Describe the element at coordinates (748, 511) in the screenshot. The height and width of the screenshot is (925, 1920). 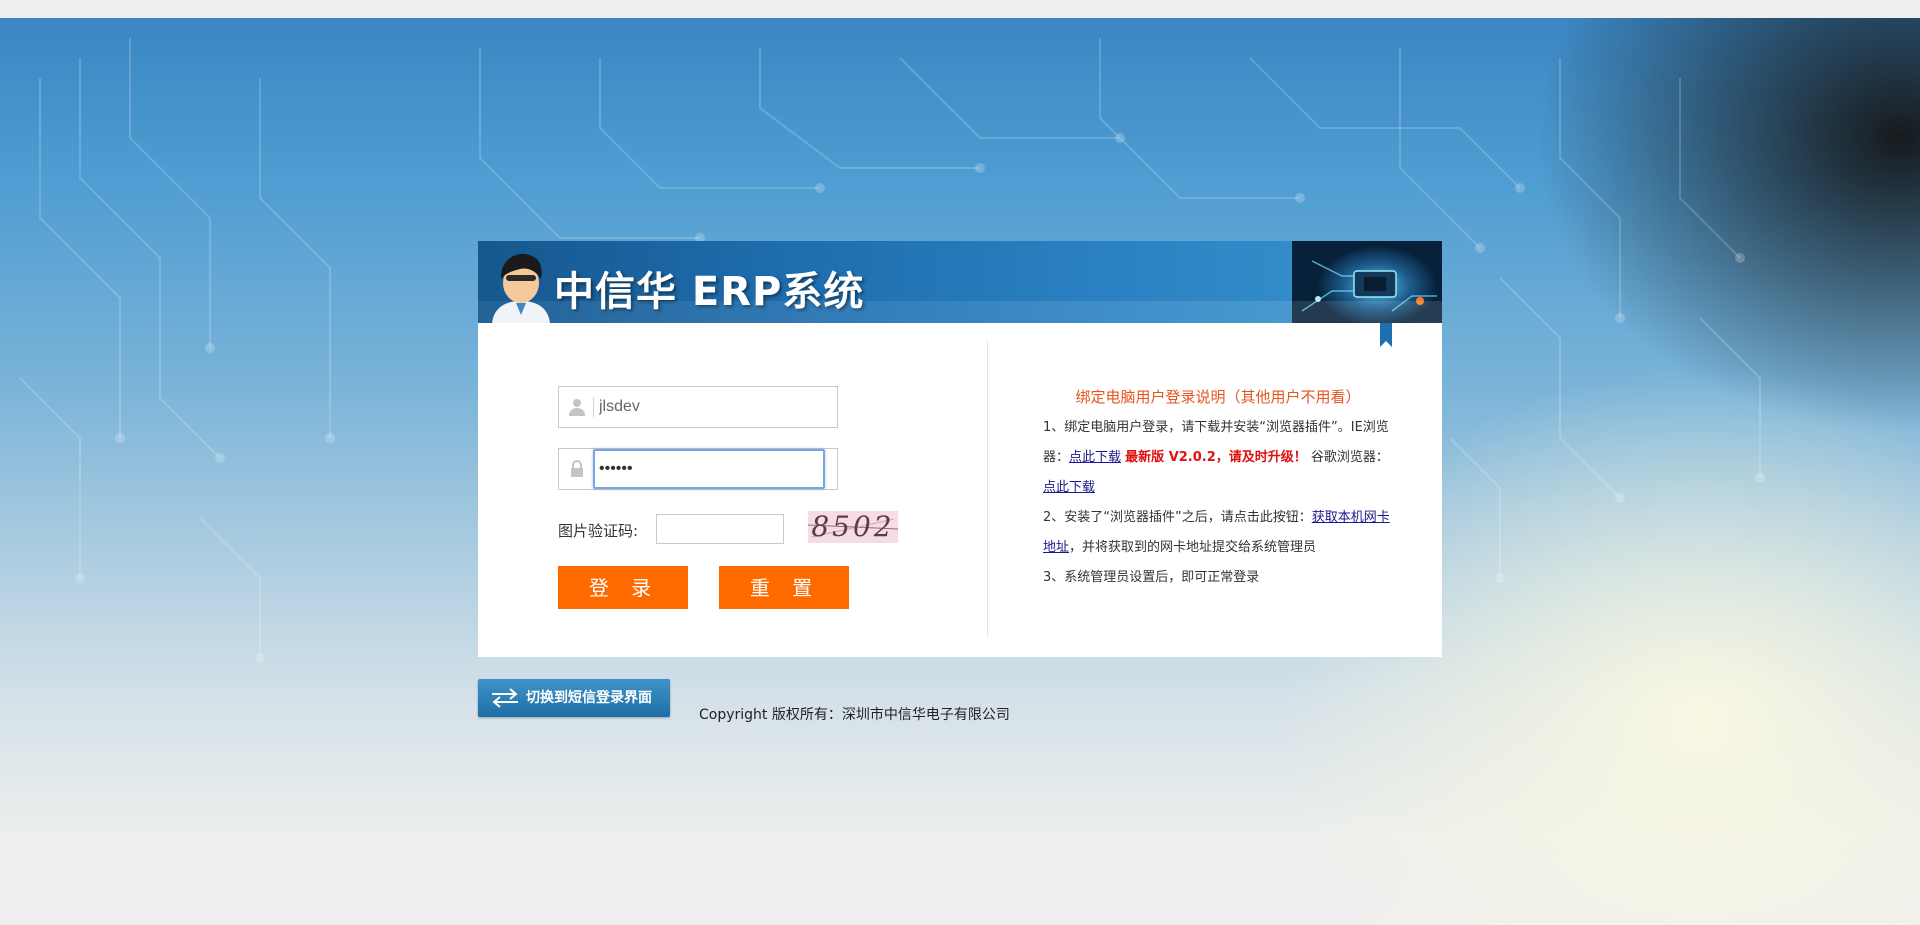
I see `login-form: 图片验证码: 8502 登 录 重 置` at that location.